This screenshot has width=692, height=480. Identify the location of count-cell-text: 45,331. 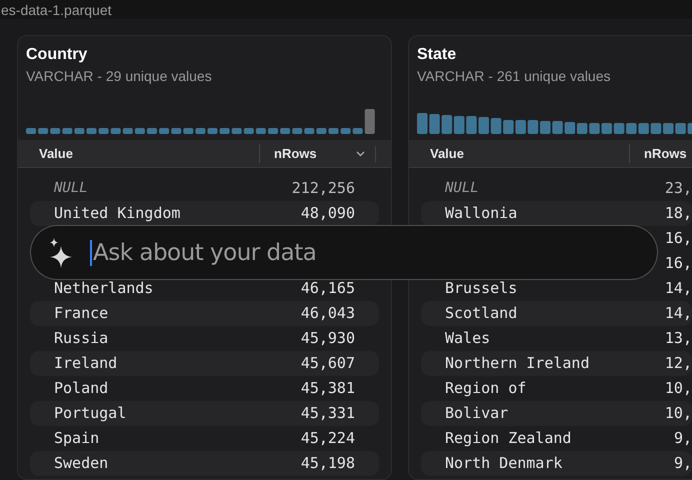
(327, 413).